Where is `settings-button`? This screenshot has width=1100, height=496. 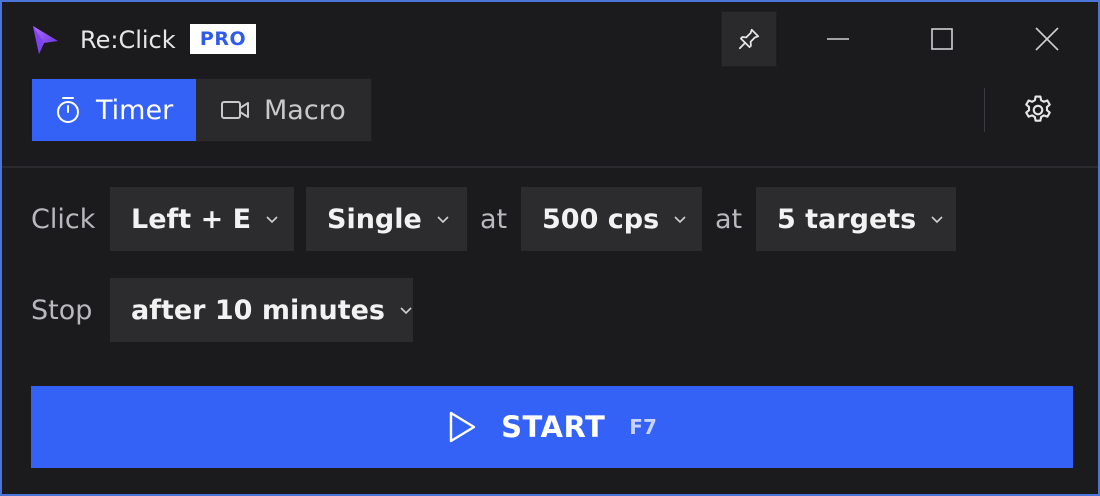 settings-button is located at coordinates (1038, 110).